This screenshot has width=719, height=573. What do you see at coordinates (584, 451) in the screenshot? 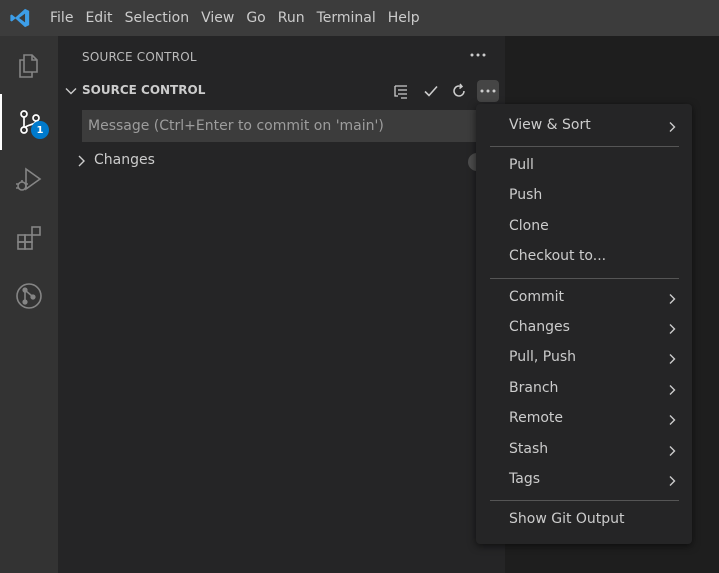
I see `menu-item-stash: Stash` at bounding box center [584, 451].